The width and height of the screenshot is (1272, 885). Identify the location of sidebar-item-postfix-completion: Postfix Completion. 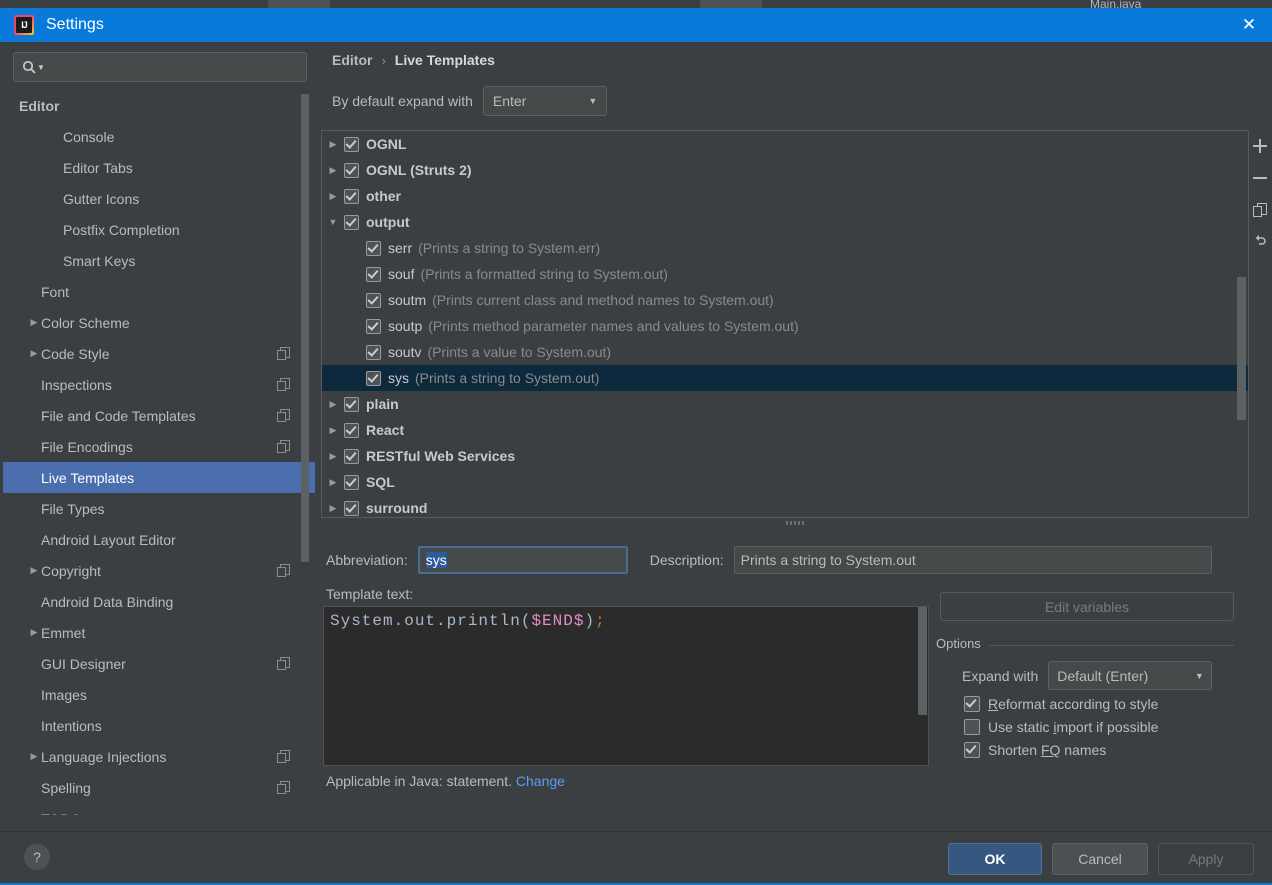
(159, 229).